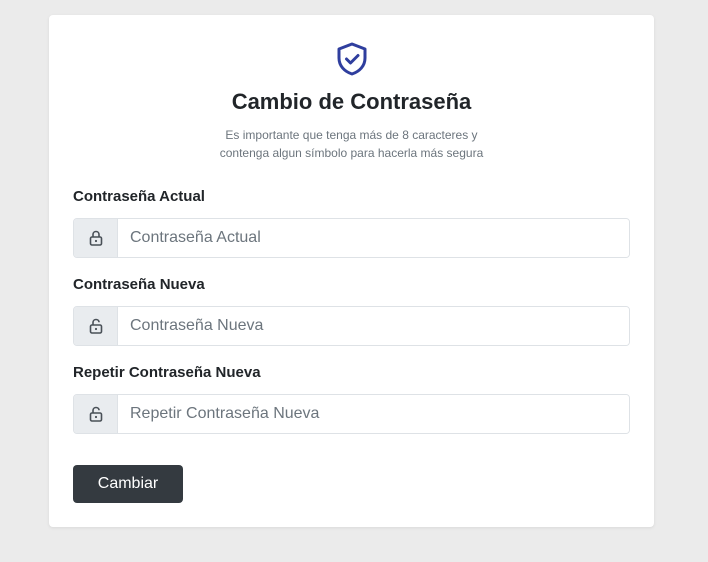 Image resolution: width=708 pixels, height=562 pixels. What do you see at coordinates (373, 326) in the screenshot?
I see `new-password-input` at bounding box center [373, 326].